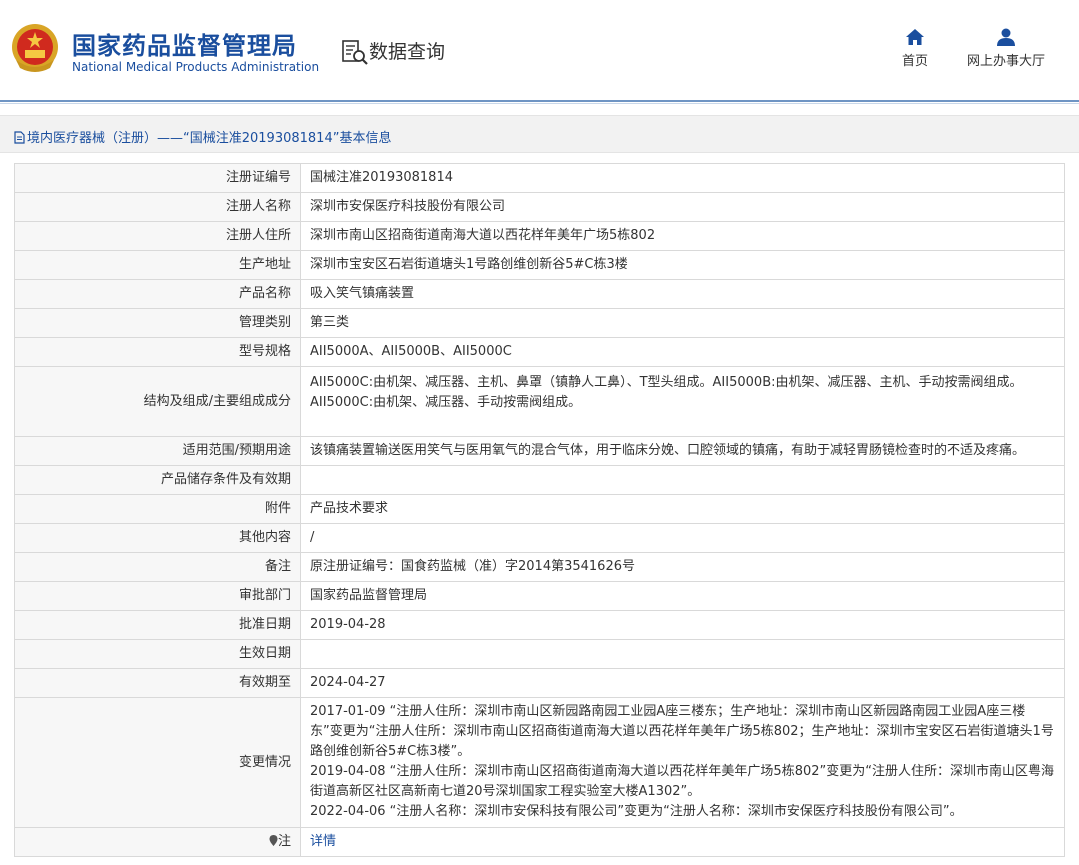  Describe the element at coordinates (682, 842) in the screenshot. I see `row-value: 详情` at that location.